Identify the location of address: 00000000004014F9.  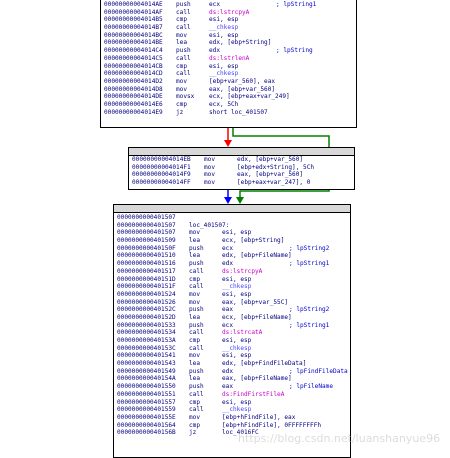
(161, 175).